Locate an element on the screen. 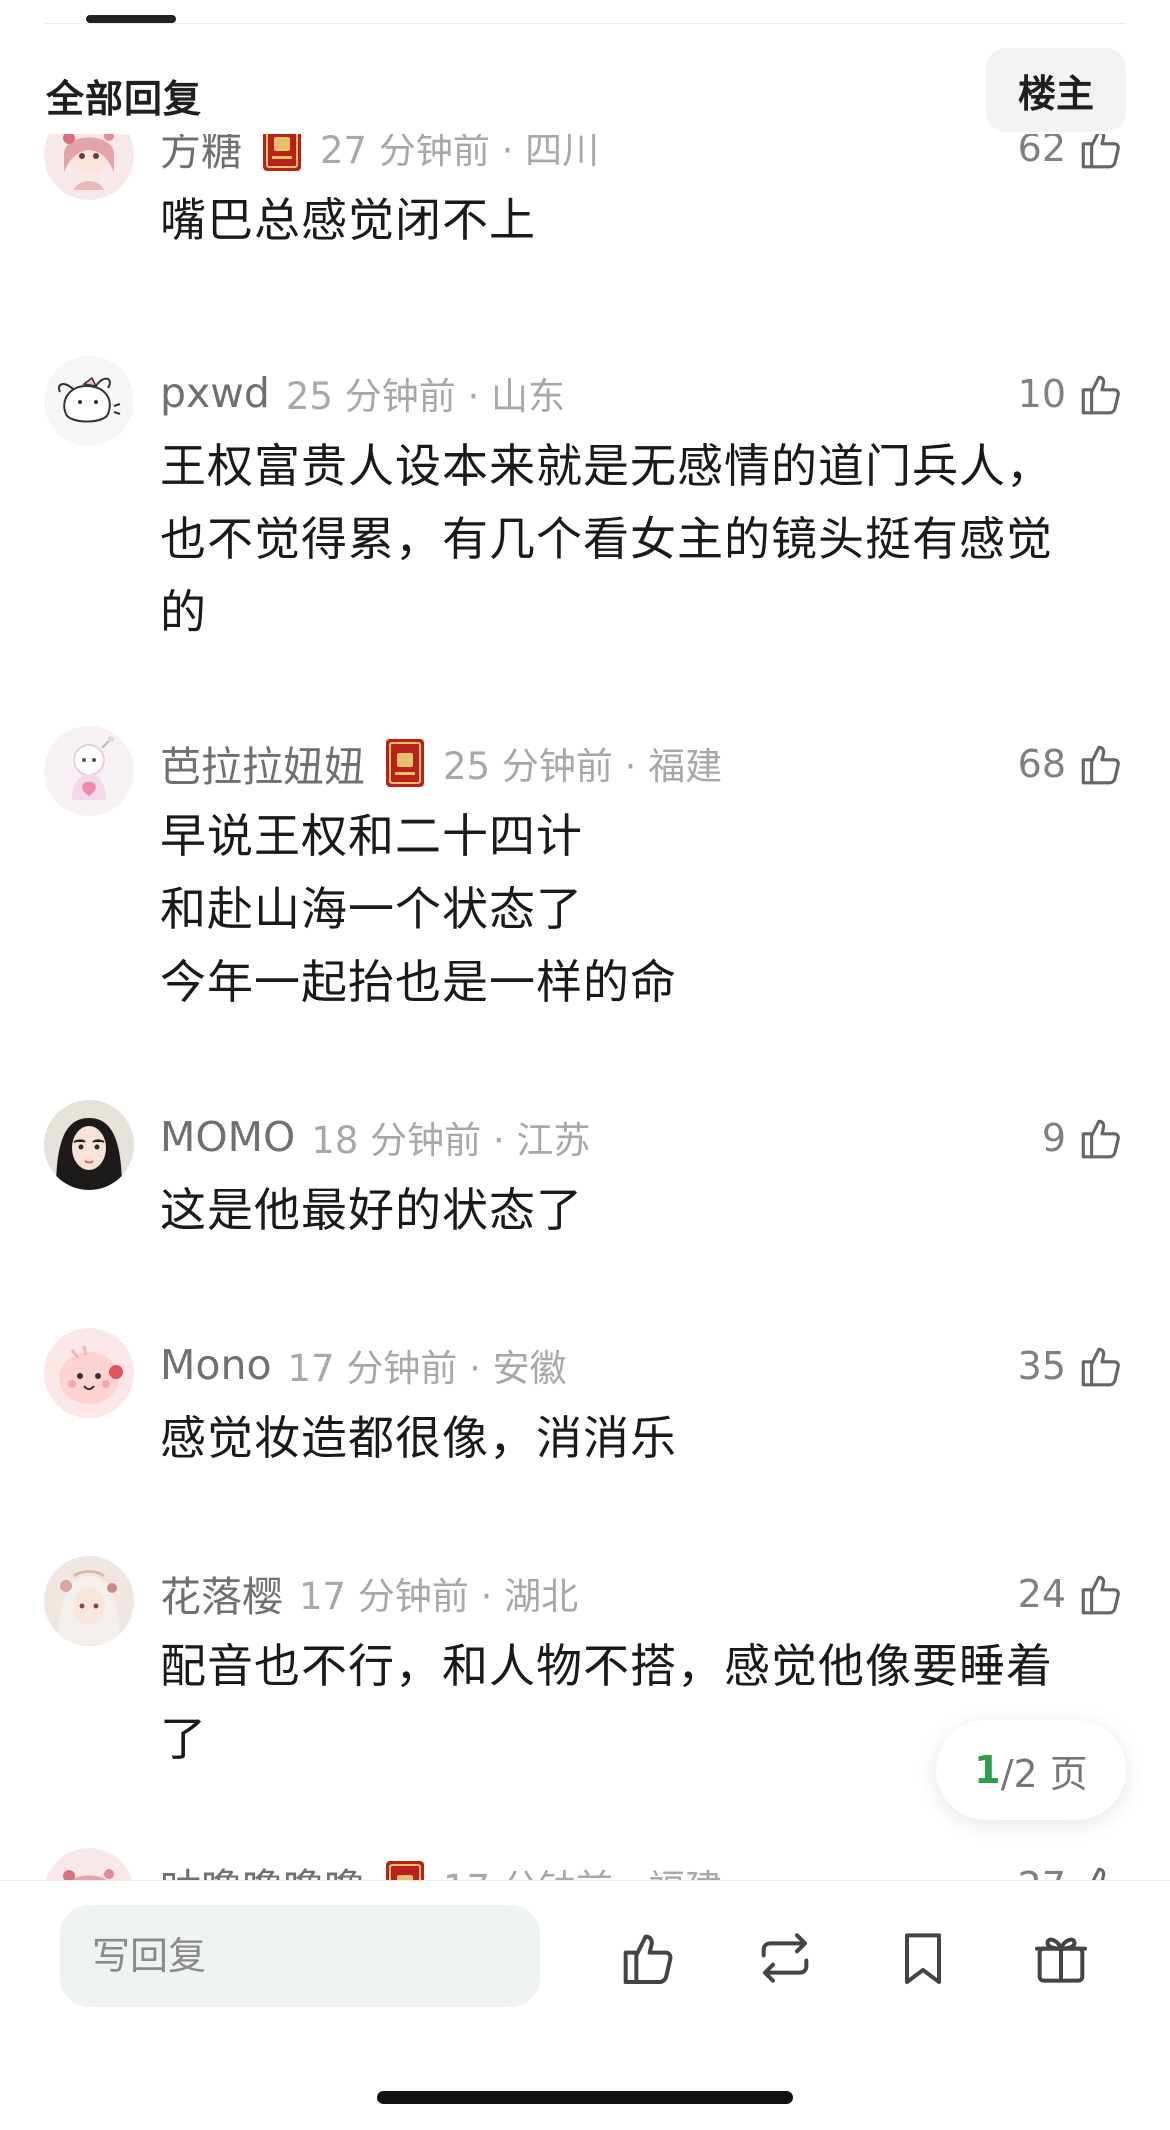 The height and width of the screenshot is (2130, 1170). comment-meta: Mono 17 分钟前 · 安徽 is located at coordinates (363, 1365).